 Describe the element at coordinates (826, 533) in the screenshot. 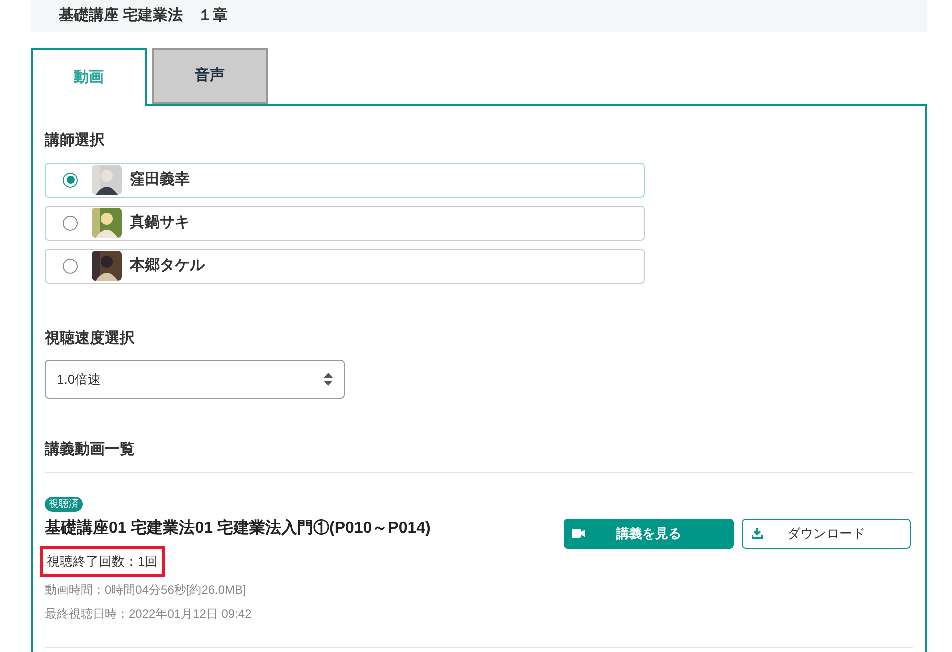

I see `download-button: ダウンロード` at that location.